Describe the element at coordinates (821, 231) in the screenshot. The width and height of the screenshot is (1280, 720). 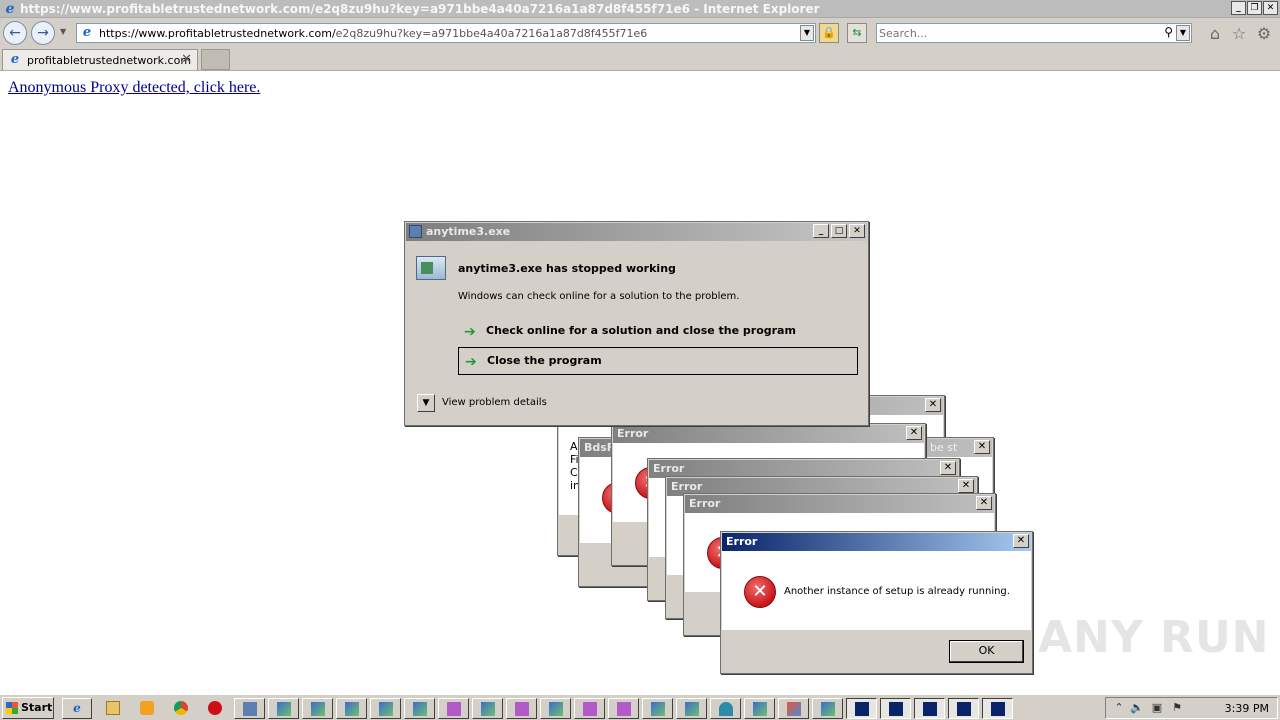
I see `stopped-working-minimize-button: _` at that location.